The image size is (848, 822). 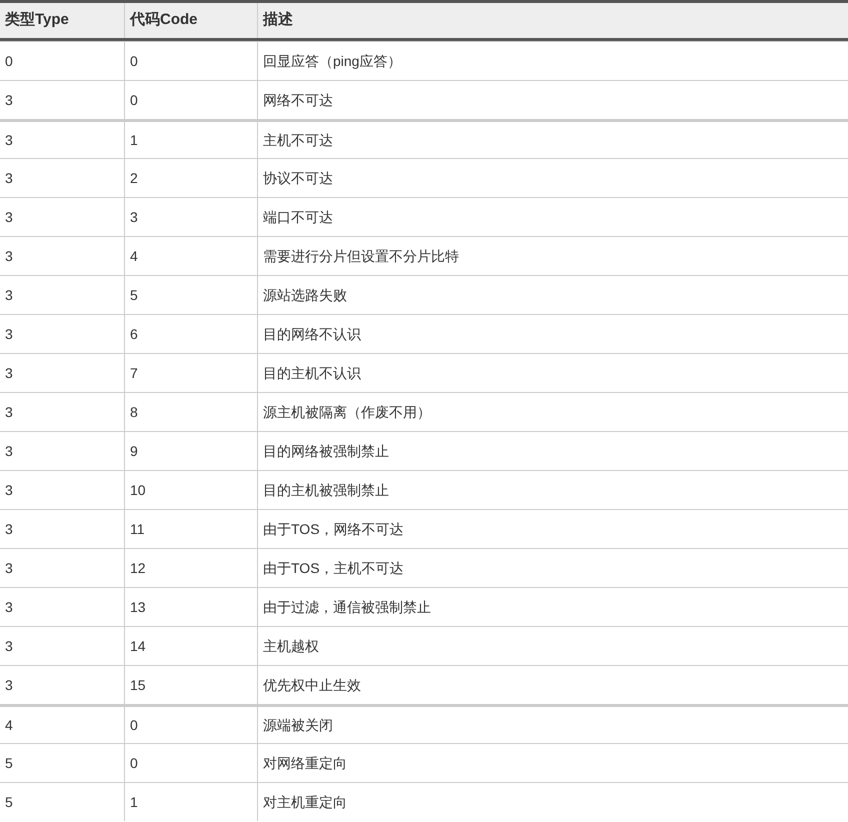 I want to click on table-cell: 源主机被隔离（作废不用）, so click(x=552, y=412).